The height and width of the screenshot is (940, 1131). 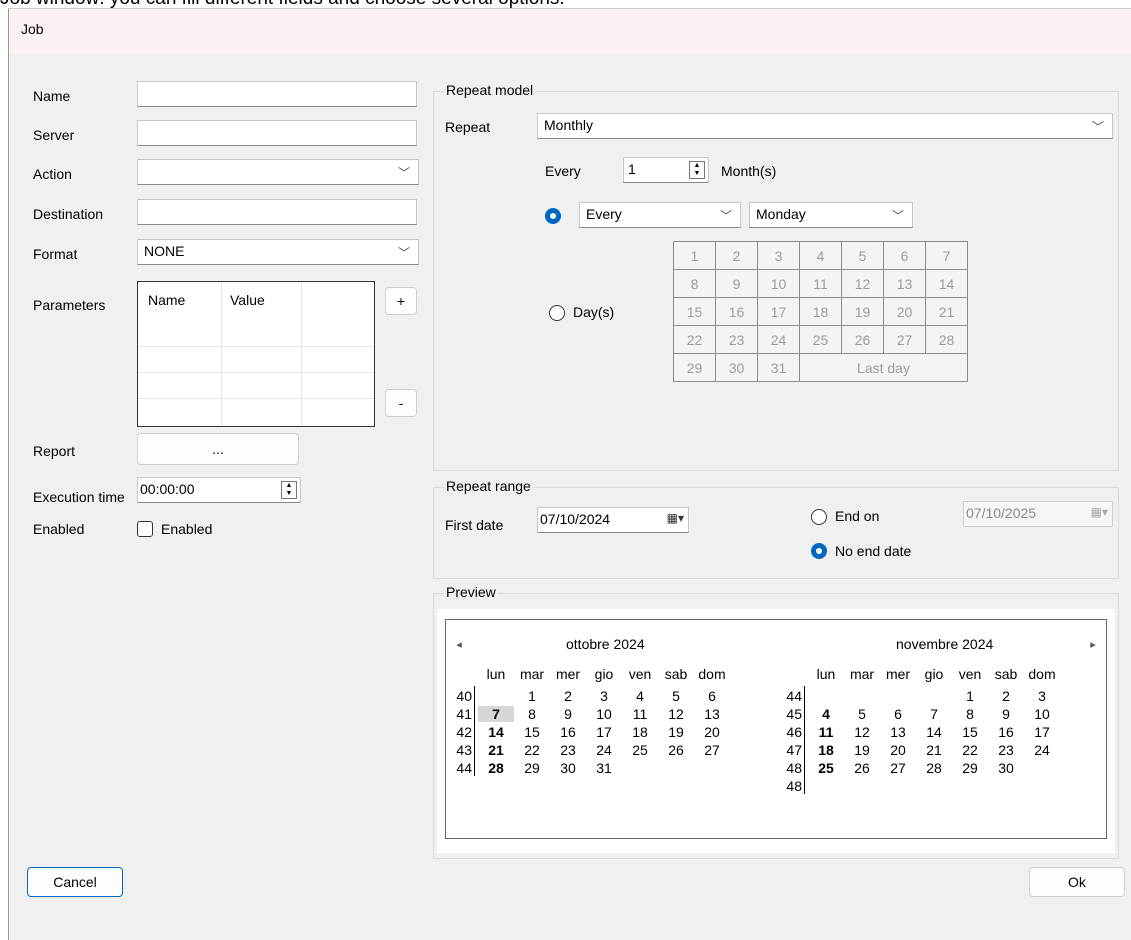 What do you see at coordinates (568, 732) in the screenshot?
I see `calendar-day: 16` at bounding box center [568, 732].